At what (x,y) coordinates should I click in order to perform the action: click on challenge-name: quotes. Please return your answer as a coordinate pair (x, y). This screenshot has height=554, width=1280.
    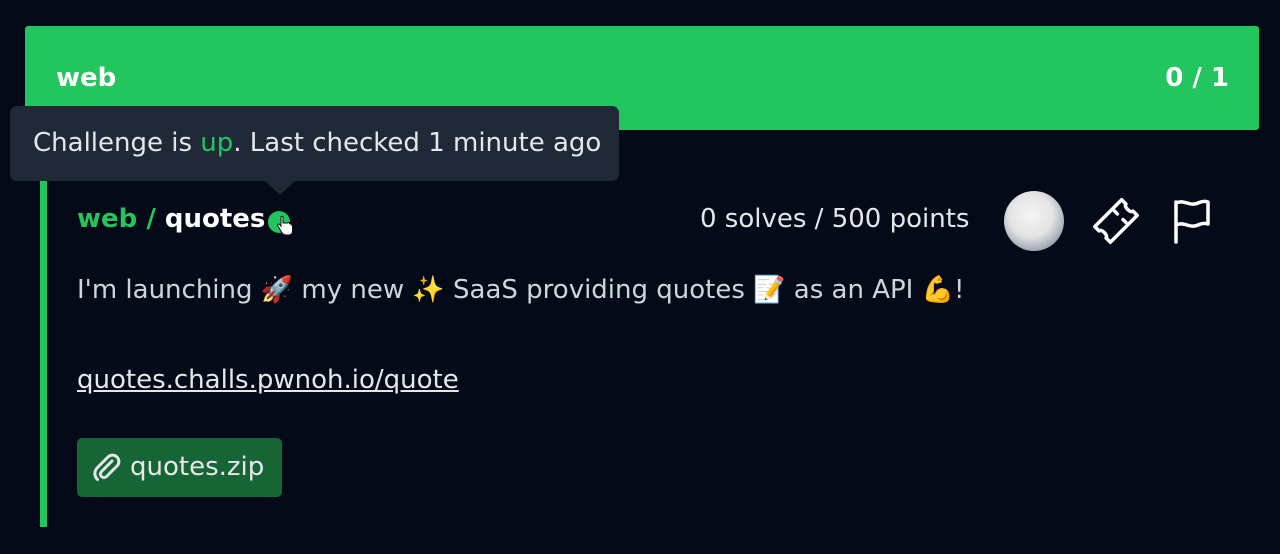
    Looking at the image, I should click on (215, 219).